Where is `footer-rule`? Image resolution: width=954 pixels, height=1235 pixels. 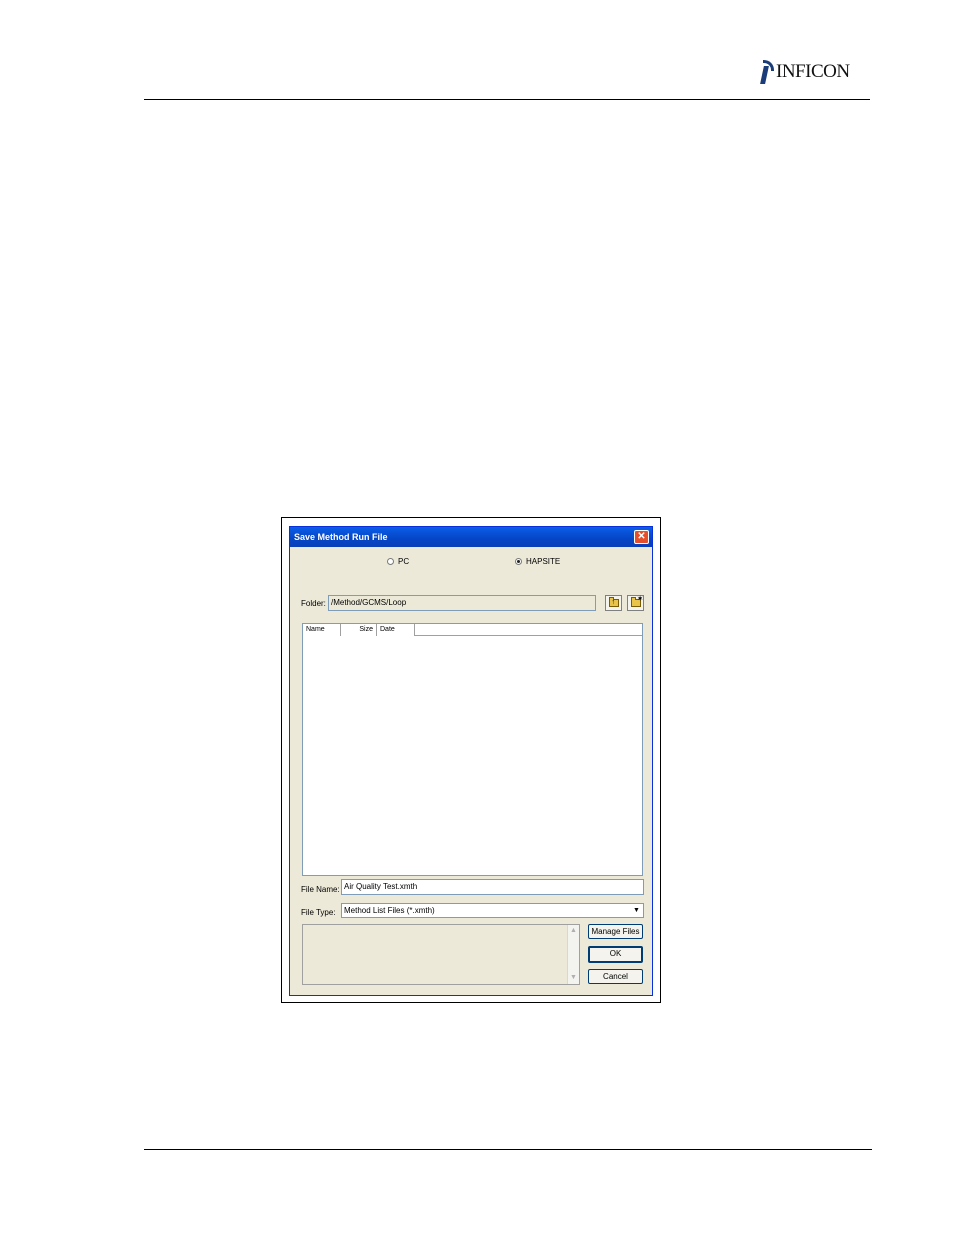
footer-rule is located at coordinates (508, 1149).